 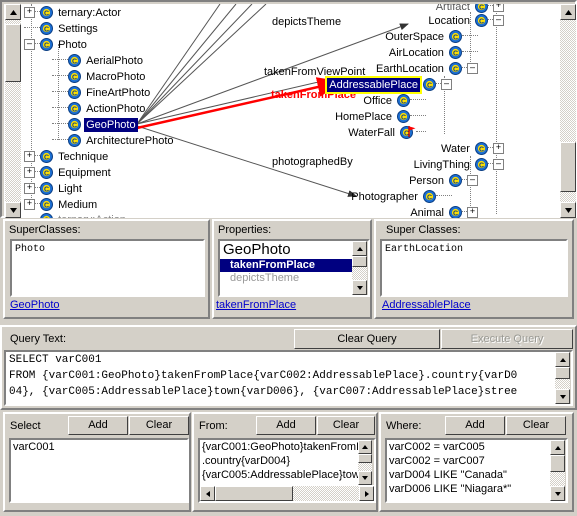 I want to click on tree-node-AirLocation: AirLocation C, so click(x=432, y=53).